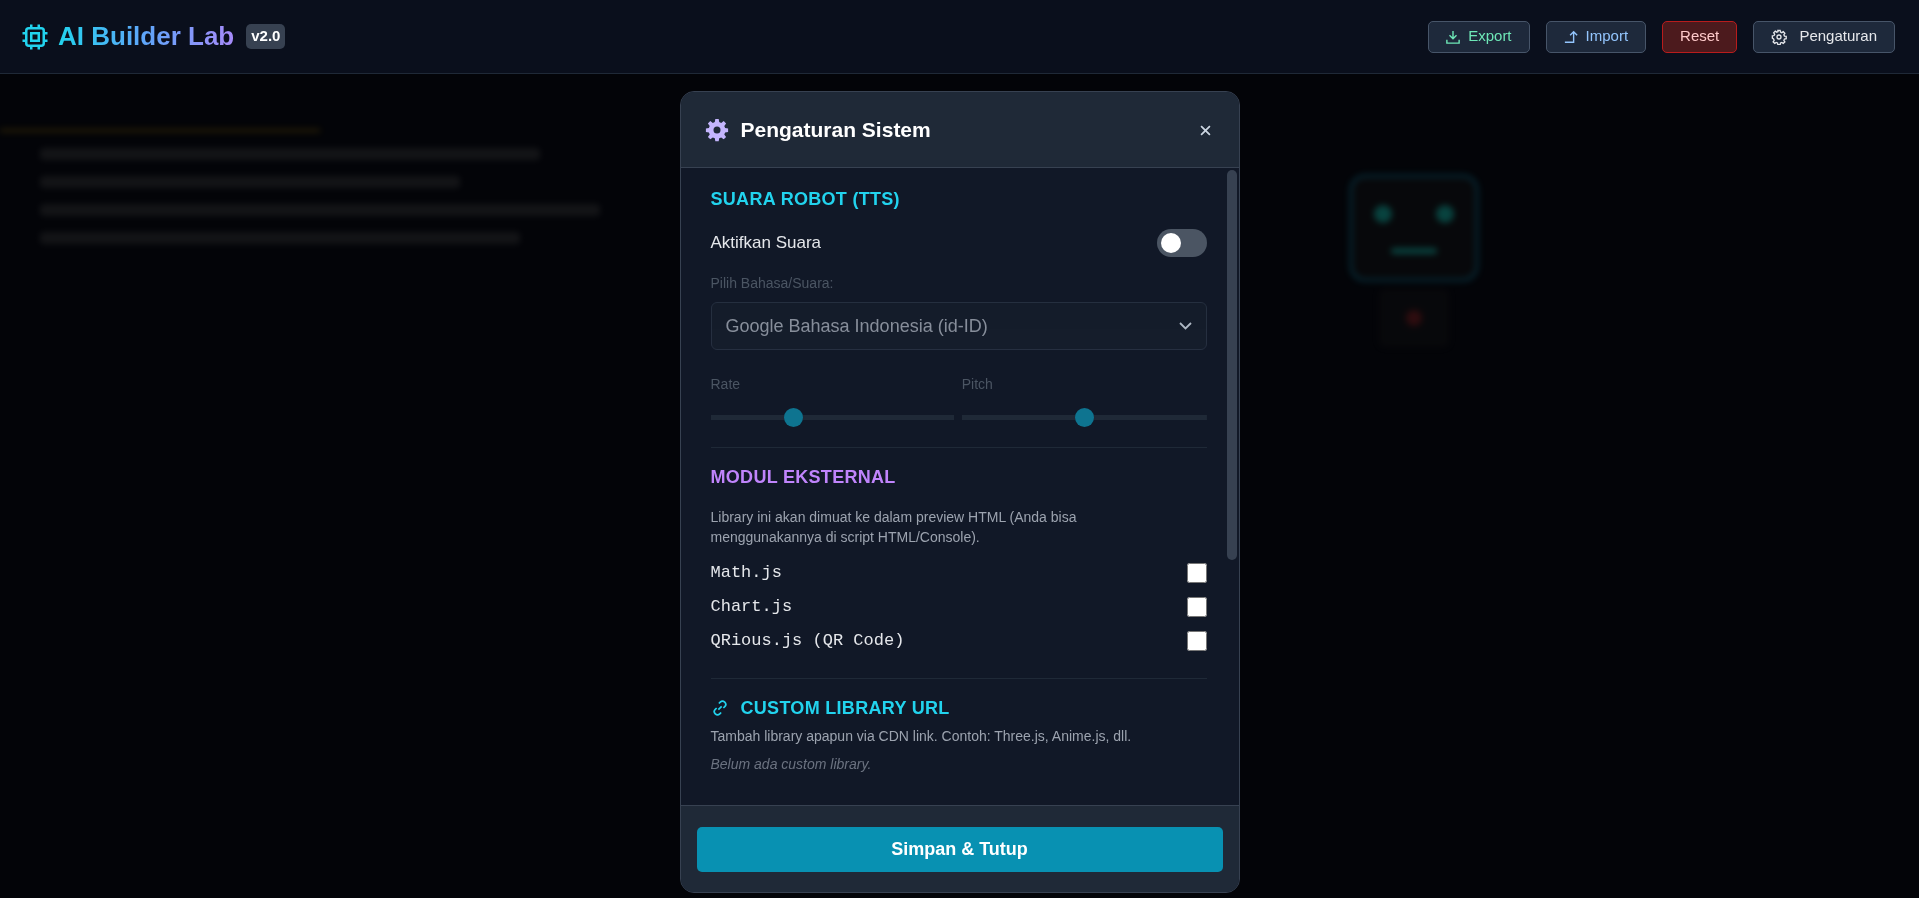 The image size is (1919, 898). Describe the element at coordinates (805, 199) in the screenshot. I see `section-heading: SUARA ROBOT (TTS)` at that location.